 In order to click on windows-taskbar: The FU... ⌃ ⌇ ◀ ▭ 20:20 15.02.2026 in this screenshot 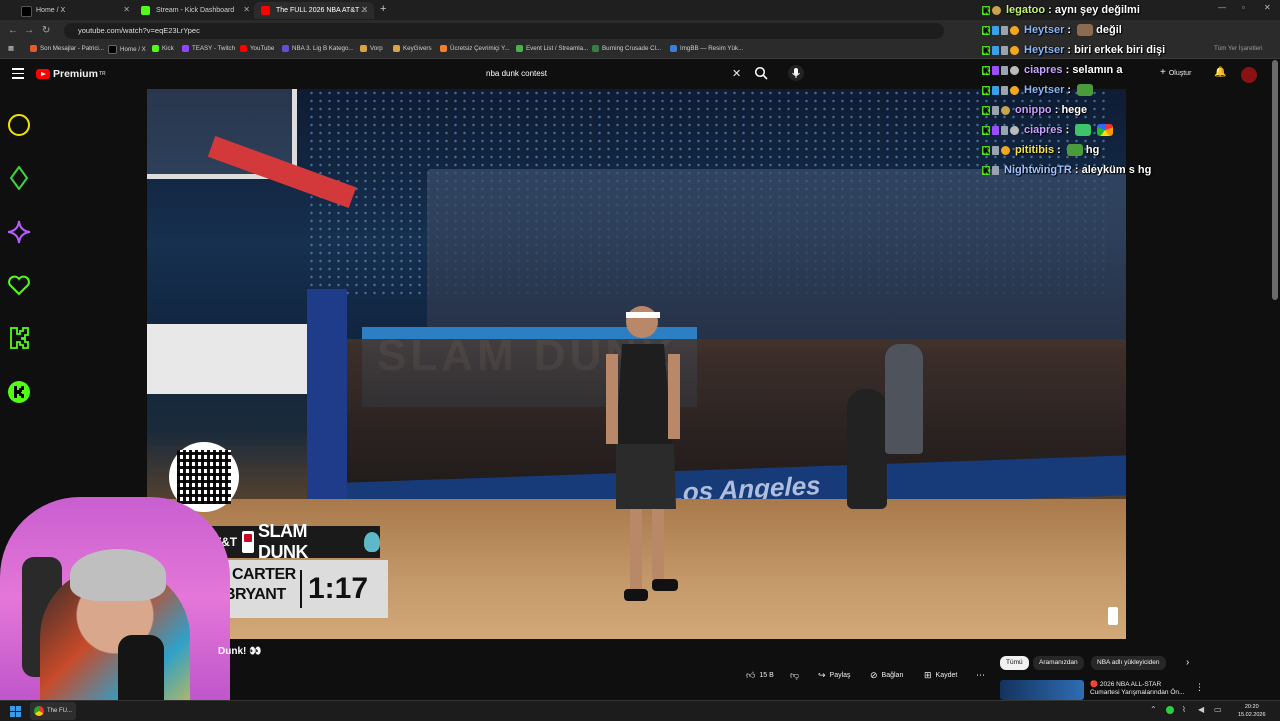, I will do `click(640, 710)`.